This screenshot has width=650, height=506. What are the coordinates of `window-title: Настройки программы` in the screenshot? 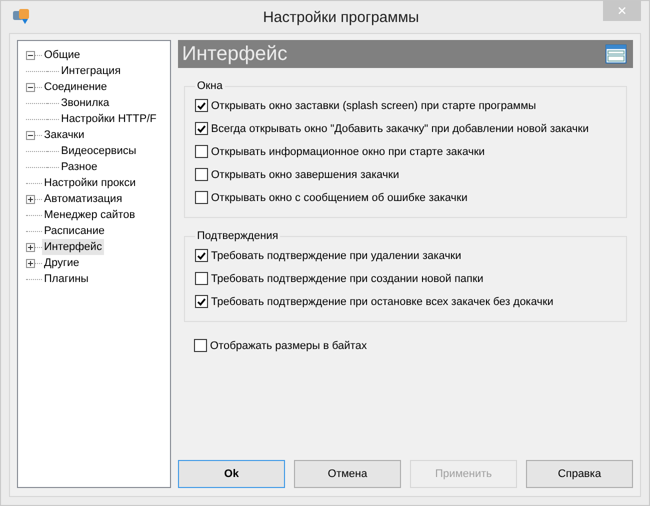 It's located at (341, 17).